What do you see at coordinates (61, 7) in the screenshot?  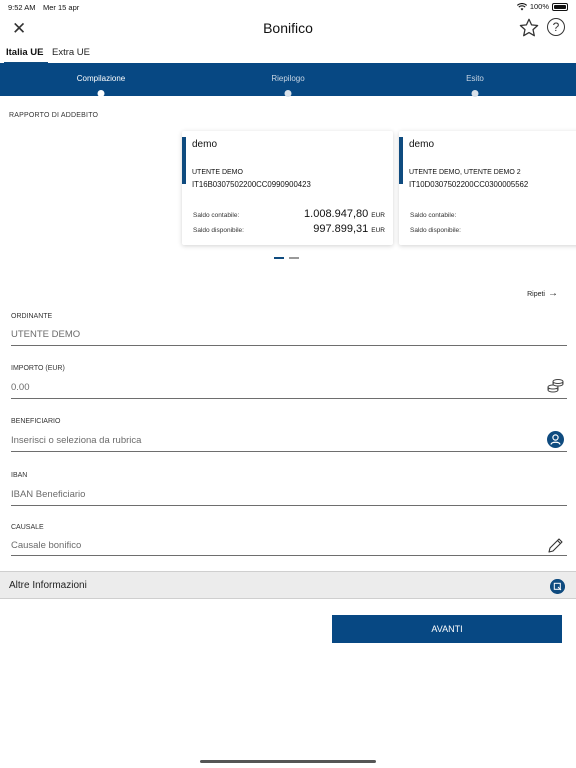 I see `status-date: Mer 15 apr` at bounding box center [61, 7].